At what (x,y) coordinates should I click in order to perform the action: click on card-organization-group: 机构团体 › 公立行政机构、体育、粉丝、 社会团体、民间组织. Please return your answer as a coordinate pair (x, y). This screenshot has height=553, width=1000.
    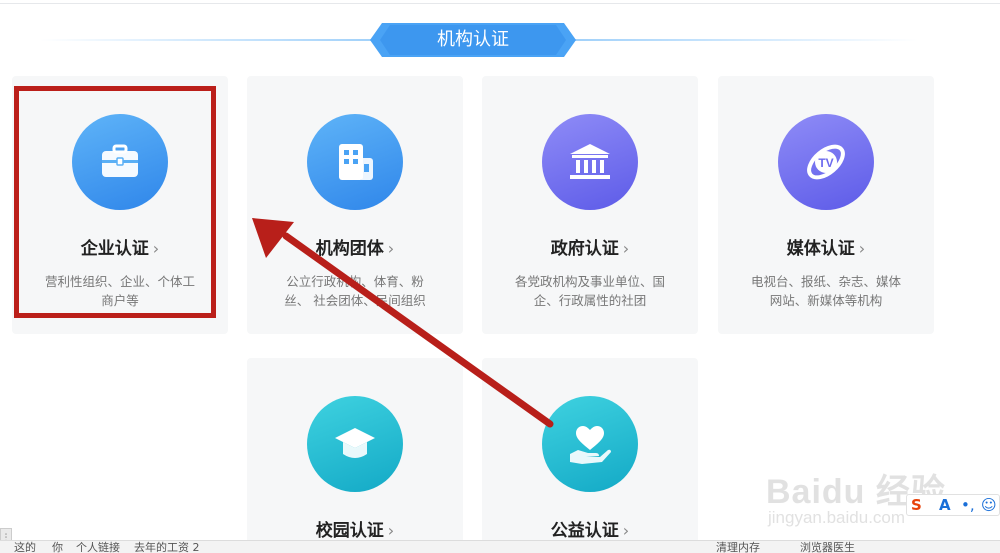
    Looking at the image, I should click on (355, 205).